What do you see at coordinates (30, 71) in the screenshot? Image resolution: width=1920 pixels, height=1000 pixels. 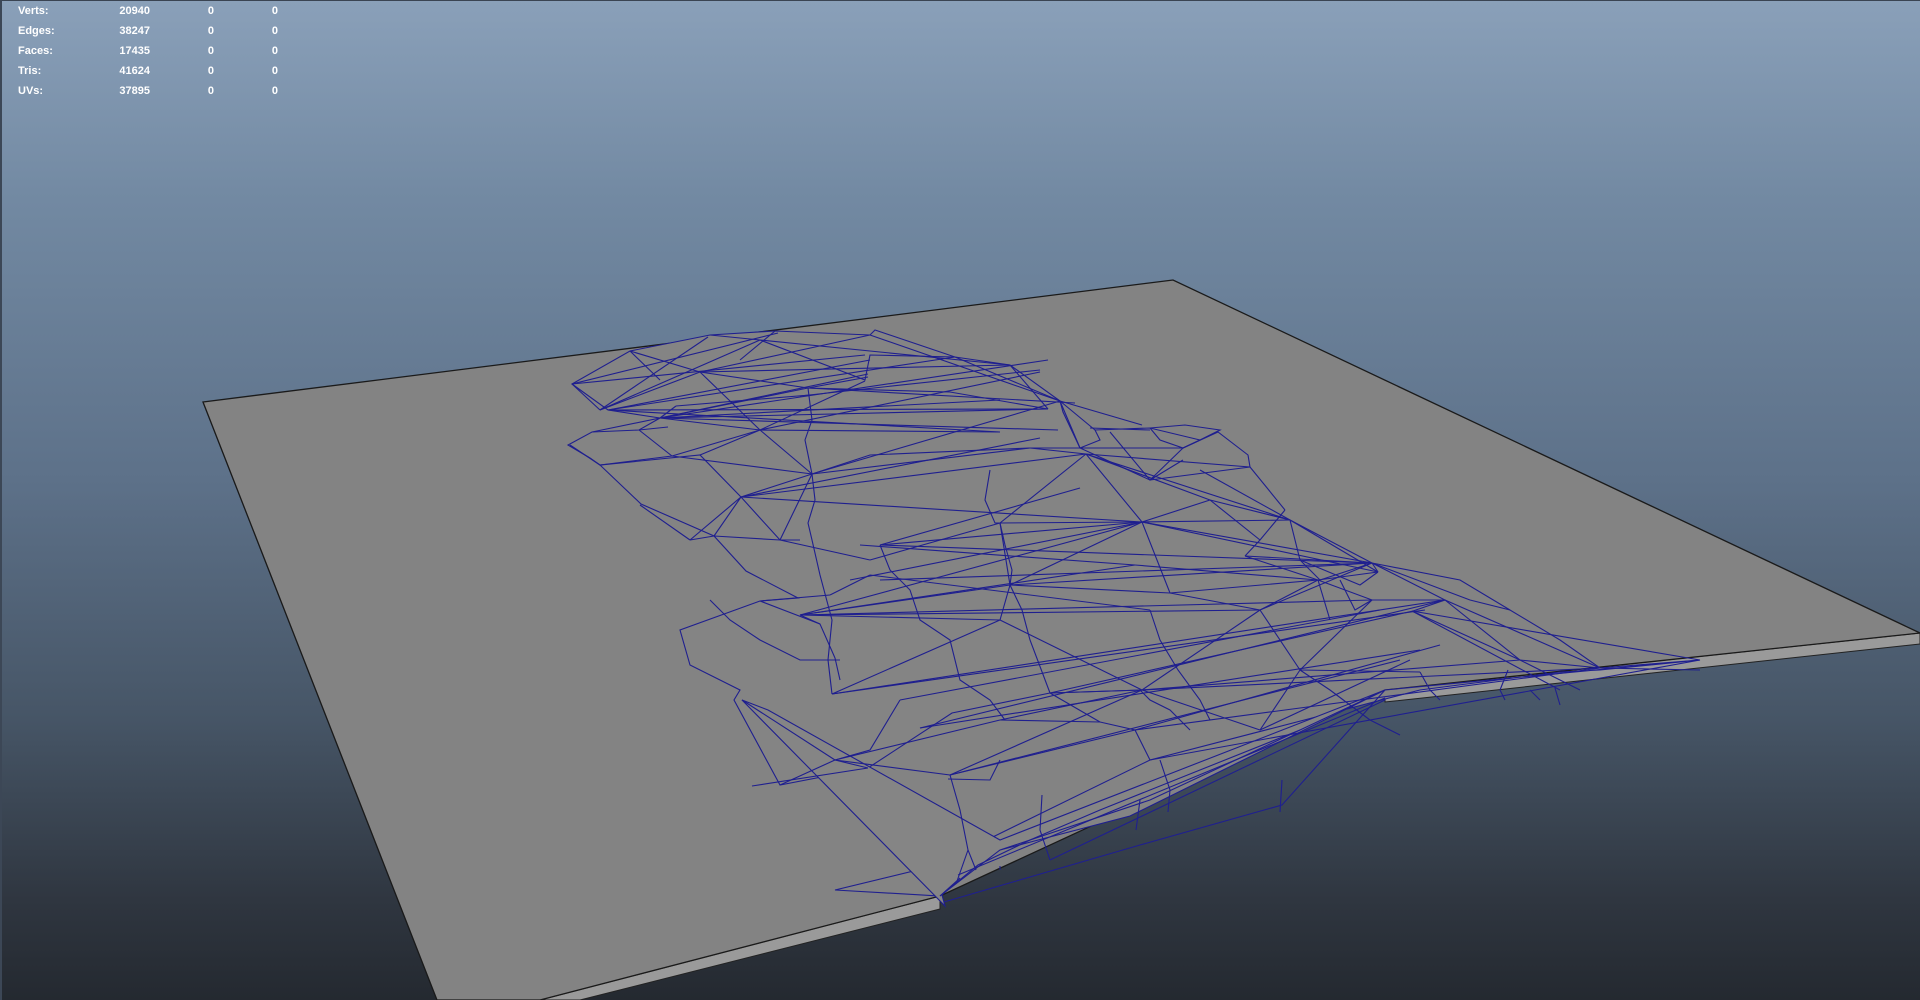 I see `hud-label: Tris:` at bounding box center [30, 71].